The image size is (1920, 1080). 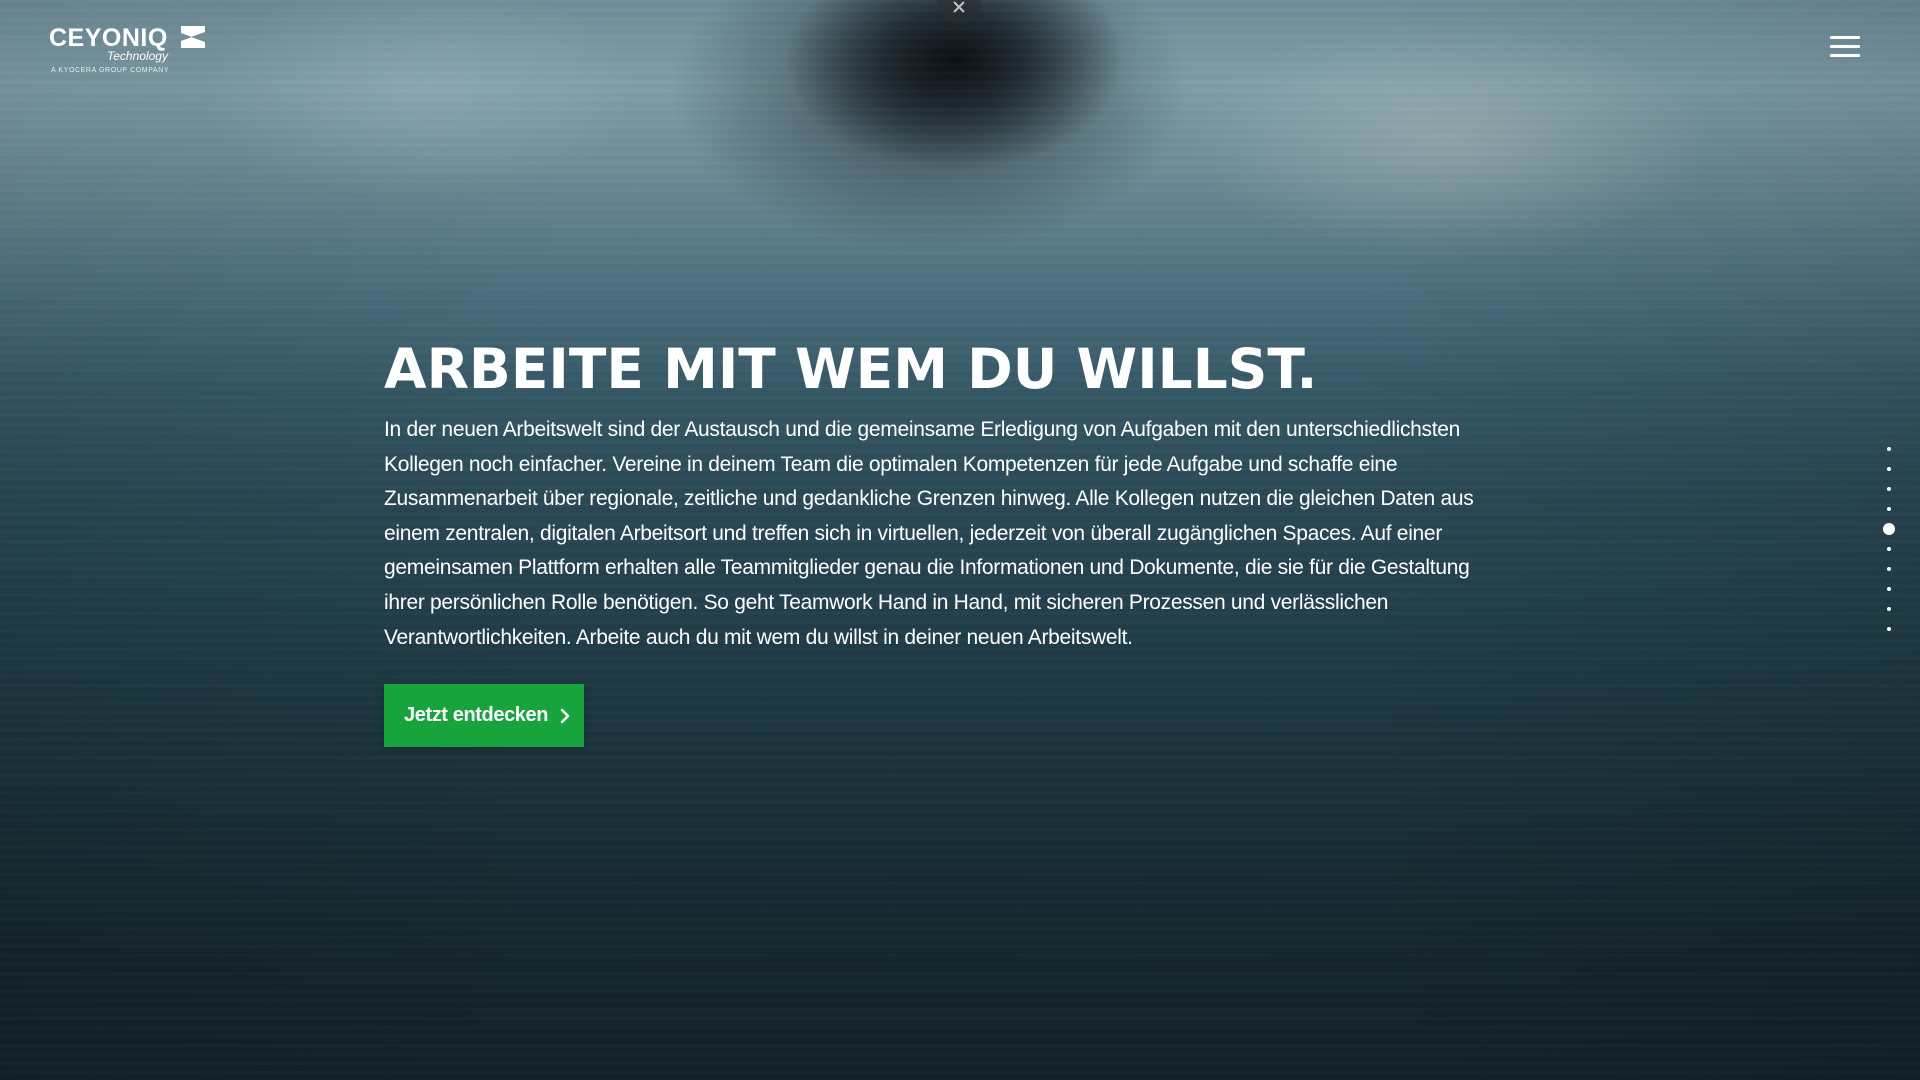 I want to click on close-button, so click(x=959, y=12).